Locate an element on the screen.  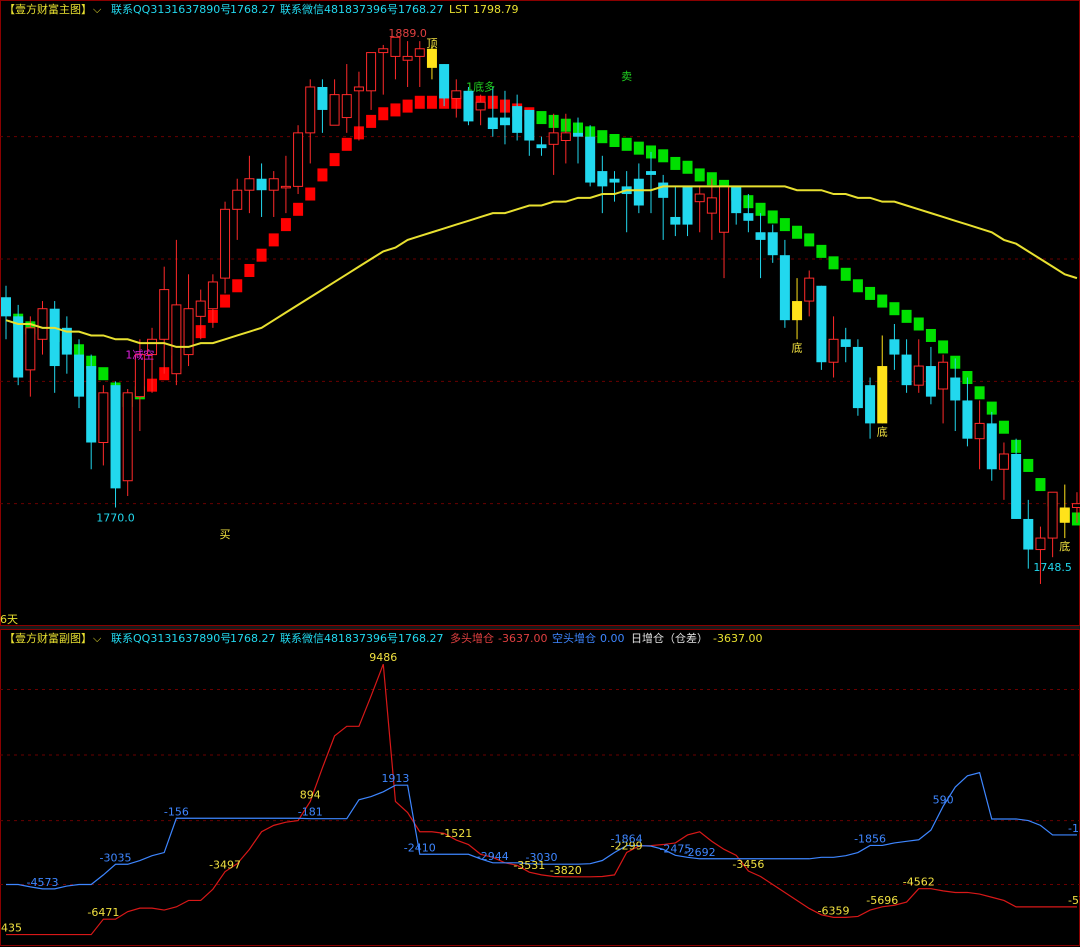
series-data-label: -3820 is located at coordinates (566, 870).